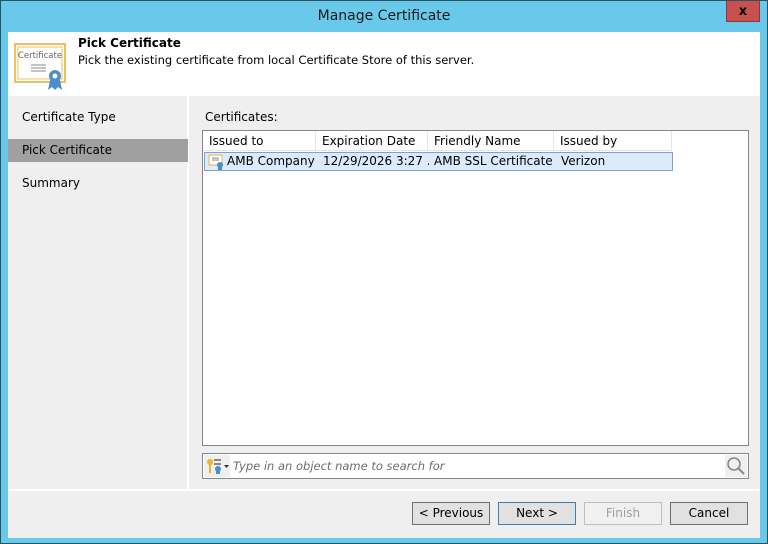 This screenshot has width=768, height=544. I want to click on close-button: x, so click(743, 11).